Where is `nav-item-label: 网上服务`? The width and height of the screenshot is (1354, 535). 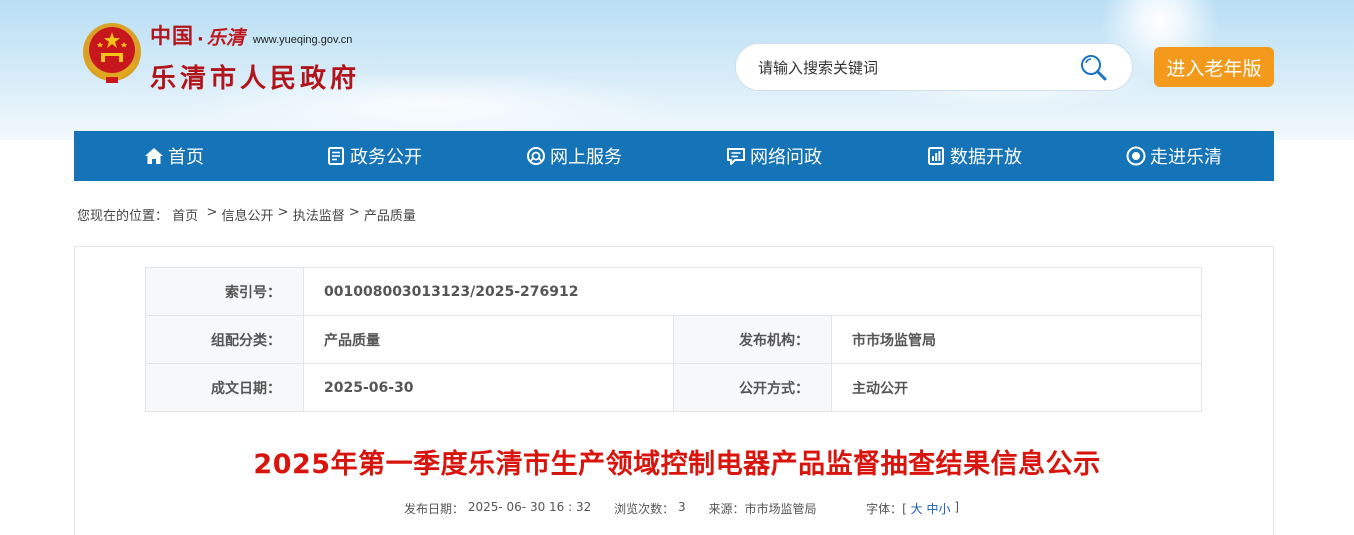
nav-item-label: 网上服务 is located at coordinates (586, 157).